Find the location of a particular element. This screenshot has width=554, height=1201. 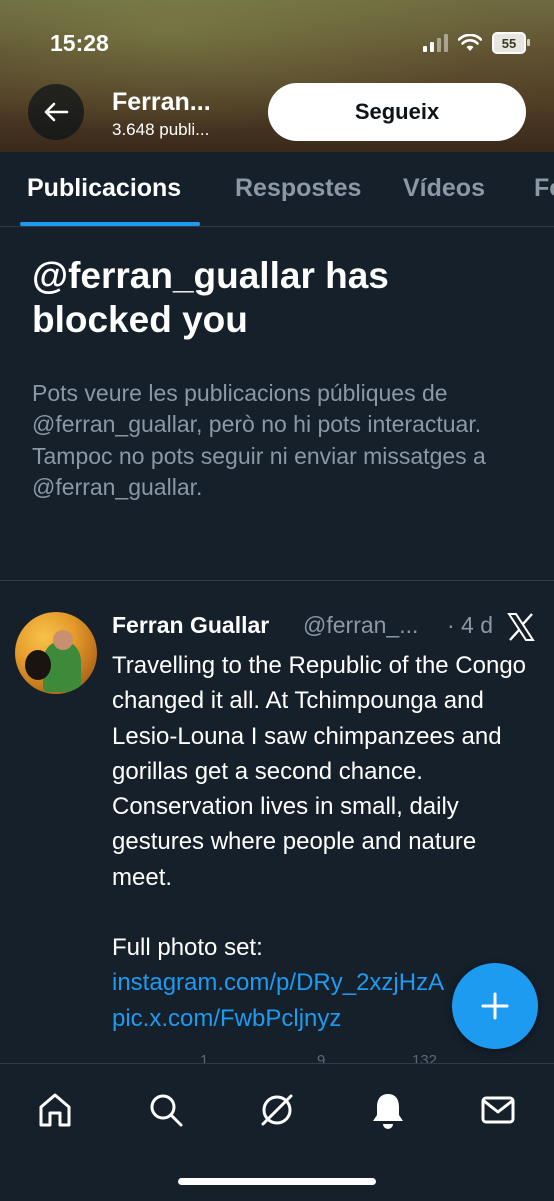

tab-respostes: Respostes is located at coordinates (298, 188).